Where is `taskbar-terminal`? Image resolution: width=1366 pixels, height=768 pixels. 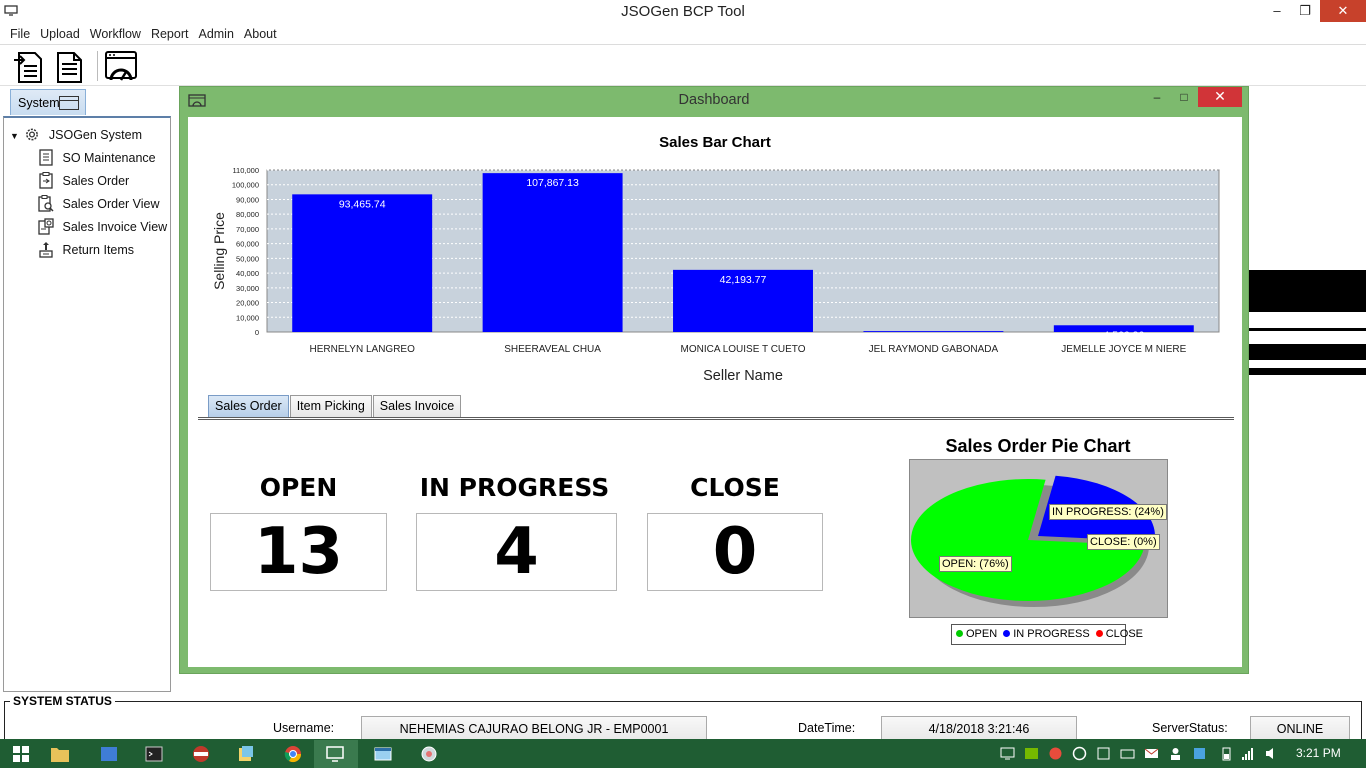
taskbar-terminal is located at coordinates (155, 754).